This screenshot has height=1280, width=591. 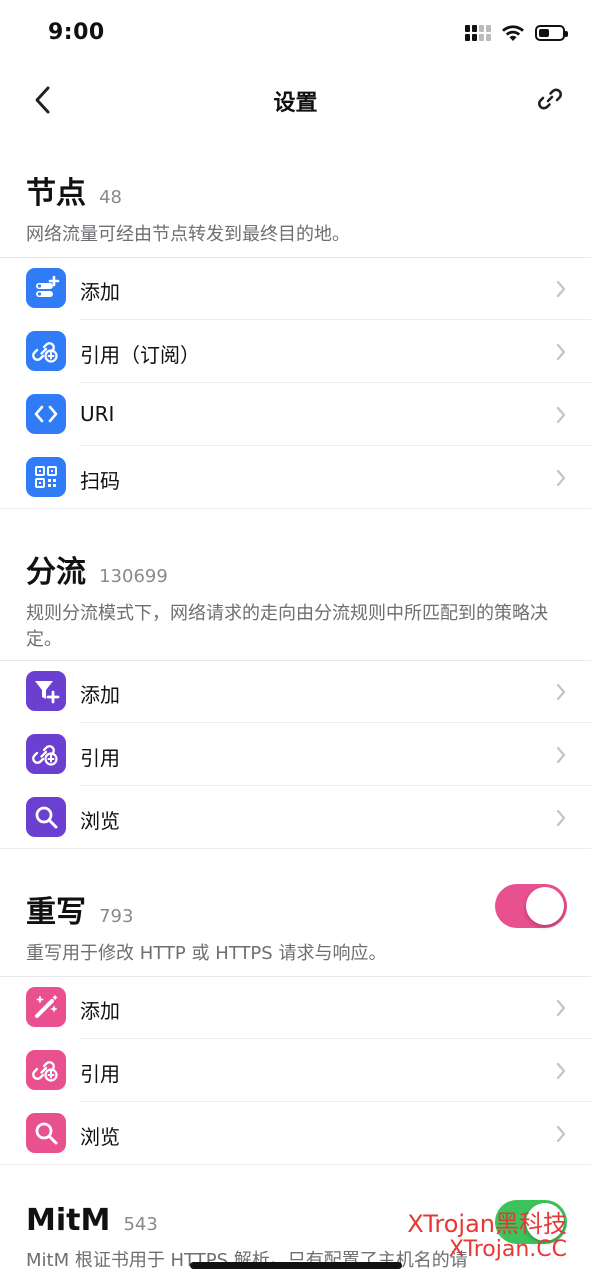 I want to click on share-link-button, so click(x=550, y=99).